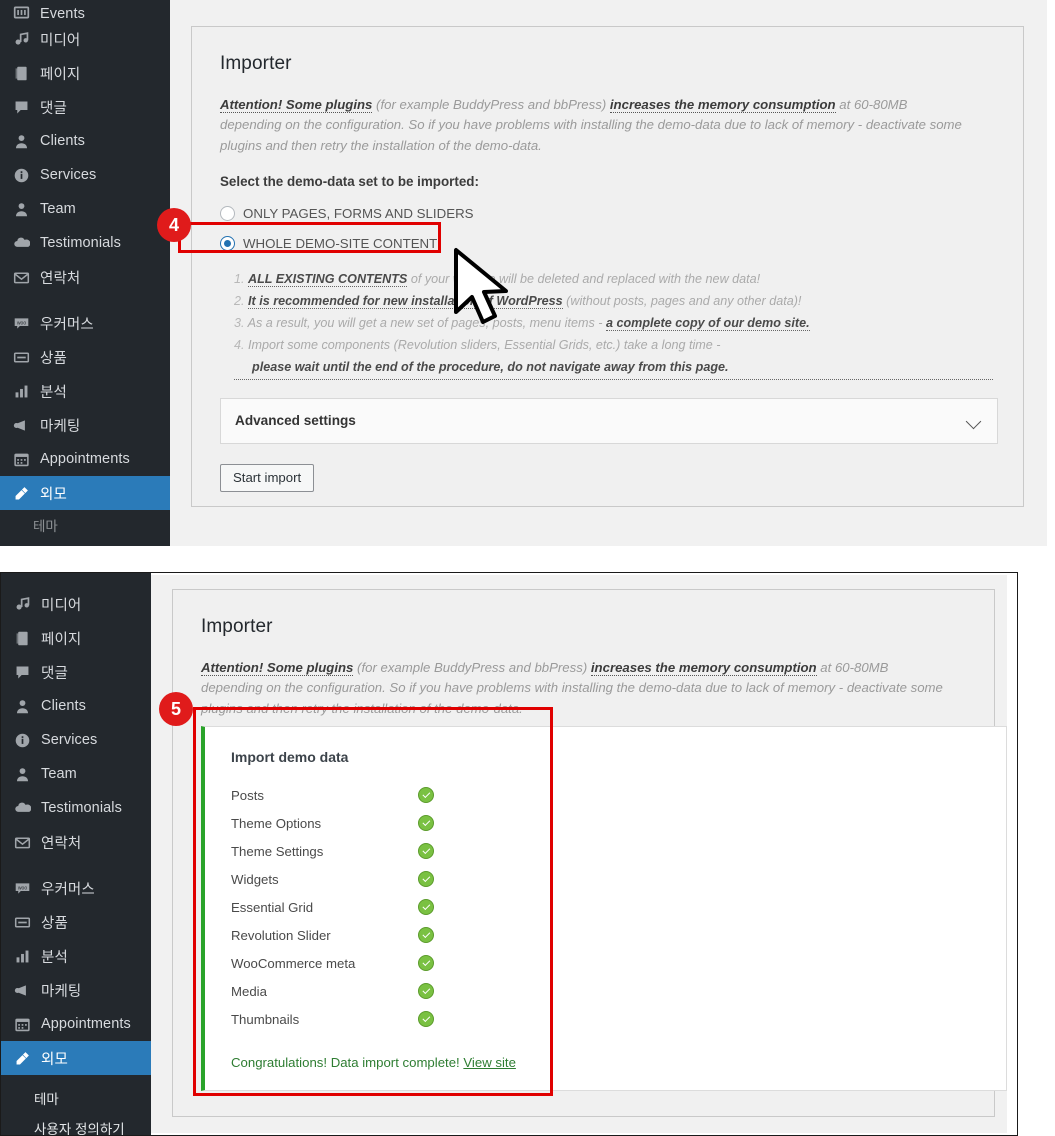 Image resolution: width=1055 pixels, height=1136 pixels. I want to click on sidebar-item-label: 분석, so click(53, 392).